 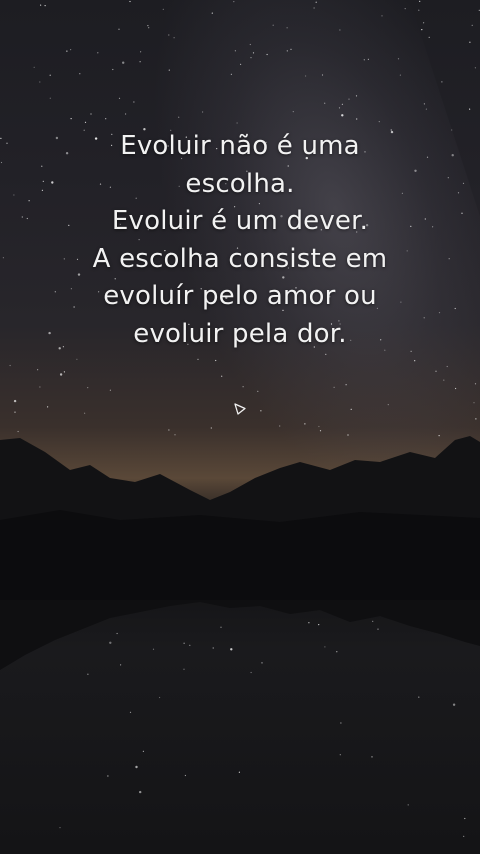 I want to click on play-triangle-outline-icon, so click(x=240, y=409).